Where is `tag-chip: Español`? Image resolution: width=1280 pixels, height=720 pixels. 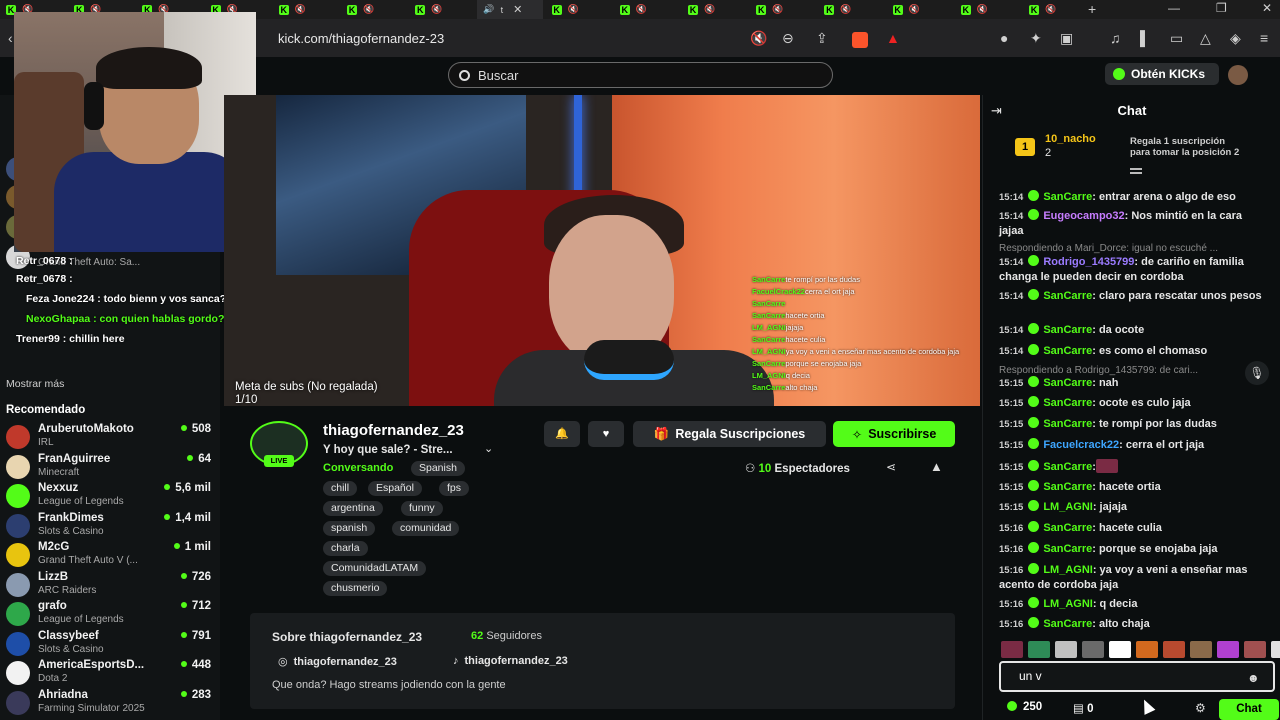
tag-chip: Español is located at coordinates (395, 488).